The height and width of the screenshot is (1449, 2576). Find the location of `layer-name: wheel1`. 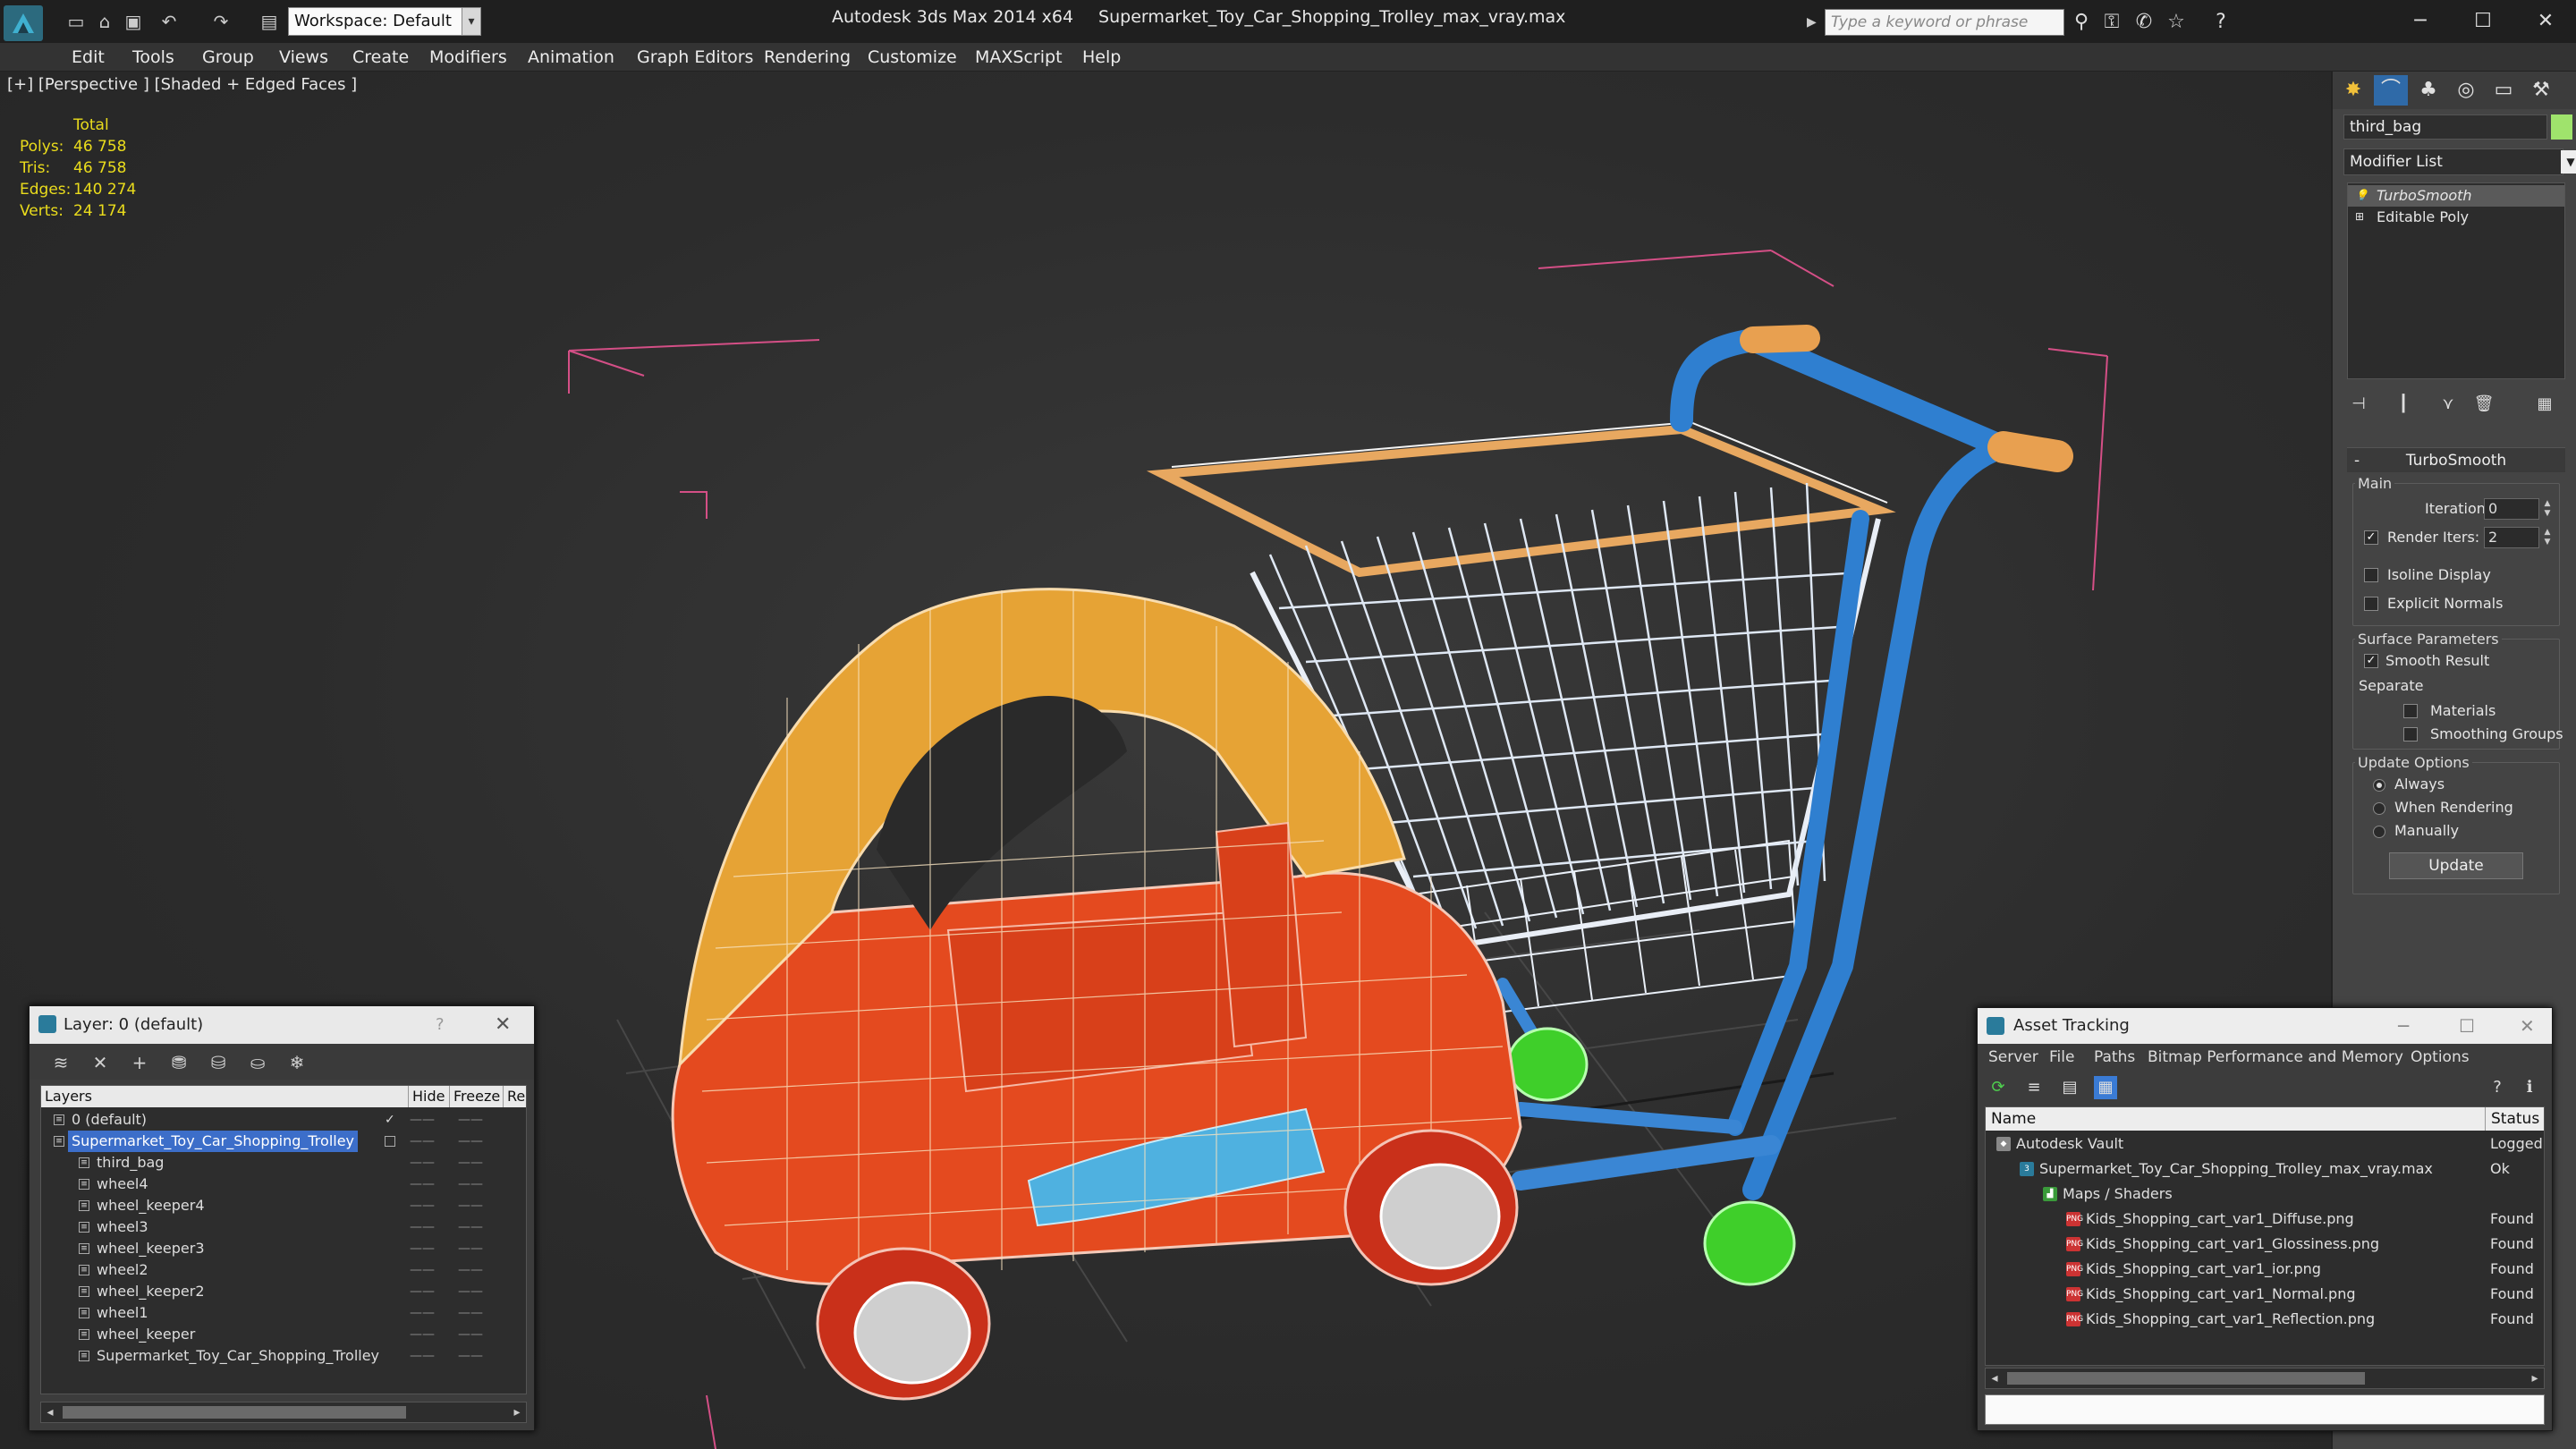

layer-name: wheel1 is located at coordinates (122, 1313).